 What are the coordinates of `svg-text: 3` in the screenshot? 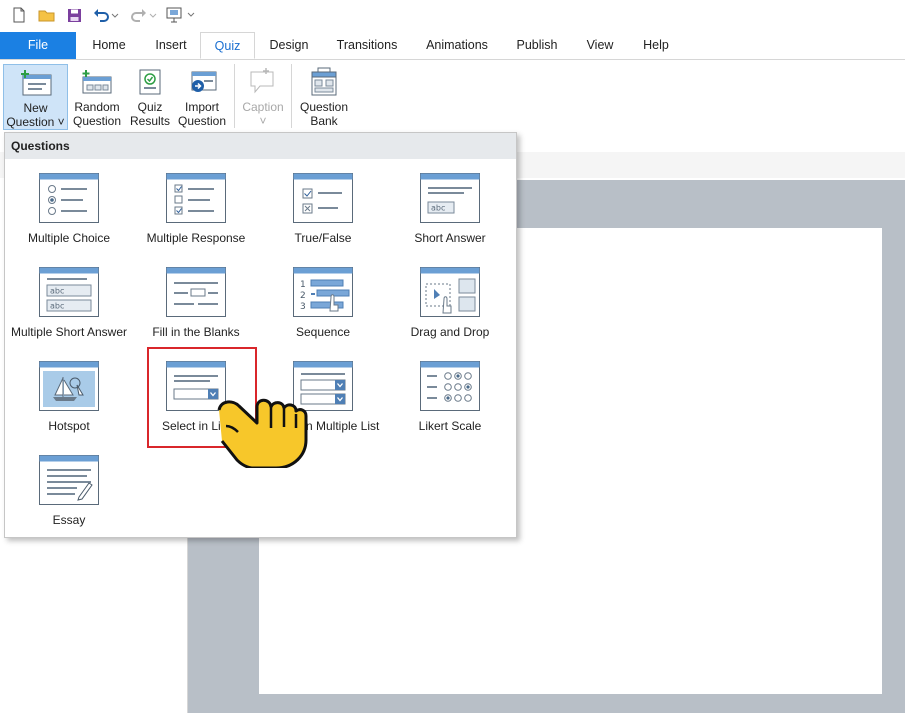 It's located at (303, 307).